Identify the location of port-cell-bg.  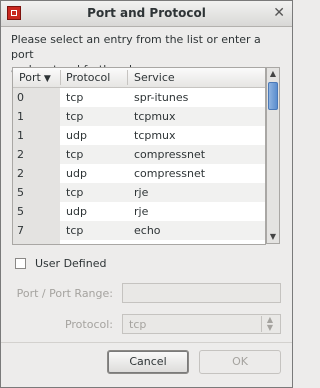
(36, 242).